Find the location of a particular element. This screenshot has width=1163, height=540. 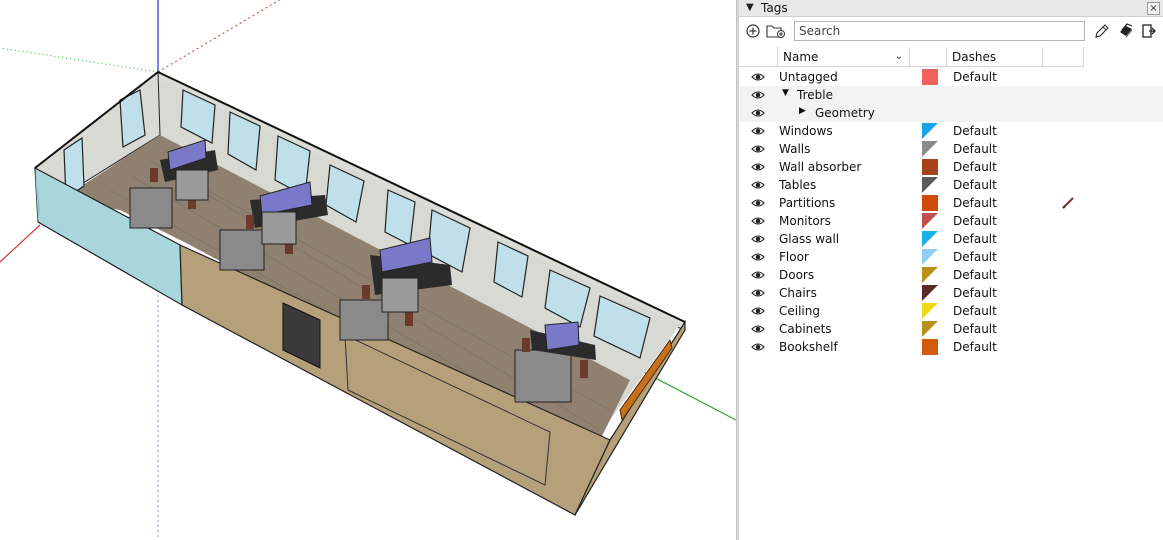

visibility-column-header is located at coordinates (758, 57).